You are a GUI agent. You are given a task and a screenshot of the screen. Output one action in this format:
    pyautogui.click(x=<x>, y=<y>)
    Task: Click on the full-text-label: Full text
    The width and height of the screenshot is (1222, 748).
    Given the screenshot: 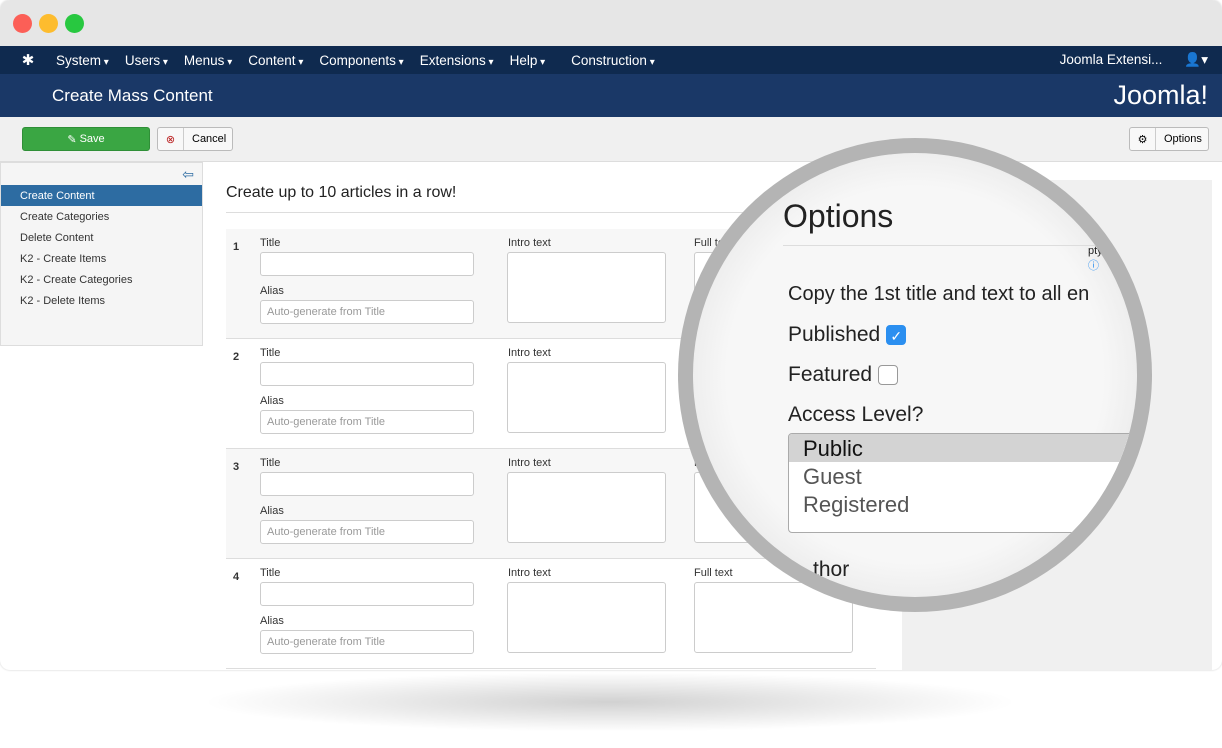 What is the action you would take?
    pyautogui.click(x=713, y=573)
    